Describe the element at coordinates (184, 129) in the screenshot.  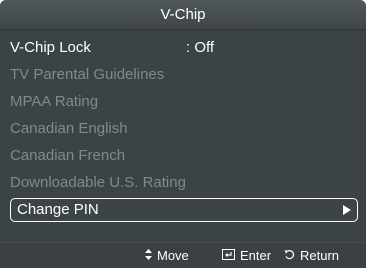
I see `menu-item-canadian-english: Canadian English` at that location.